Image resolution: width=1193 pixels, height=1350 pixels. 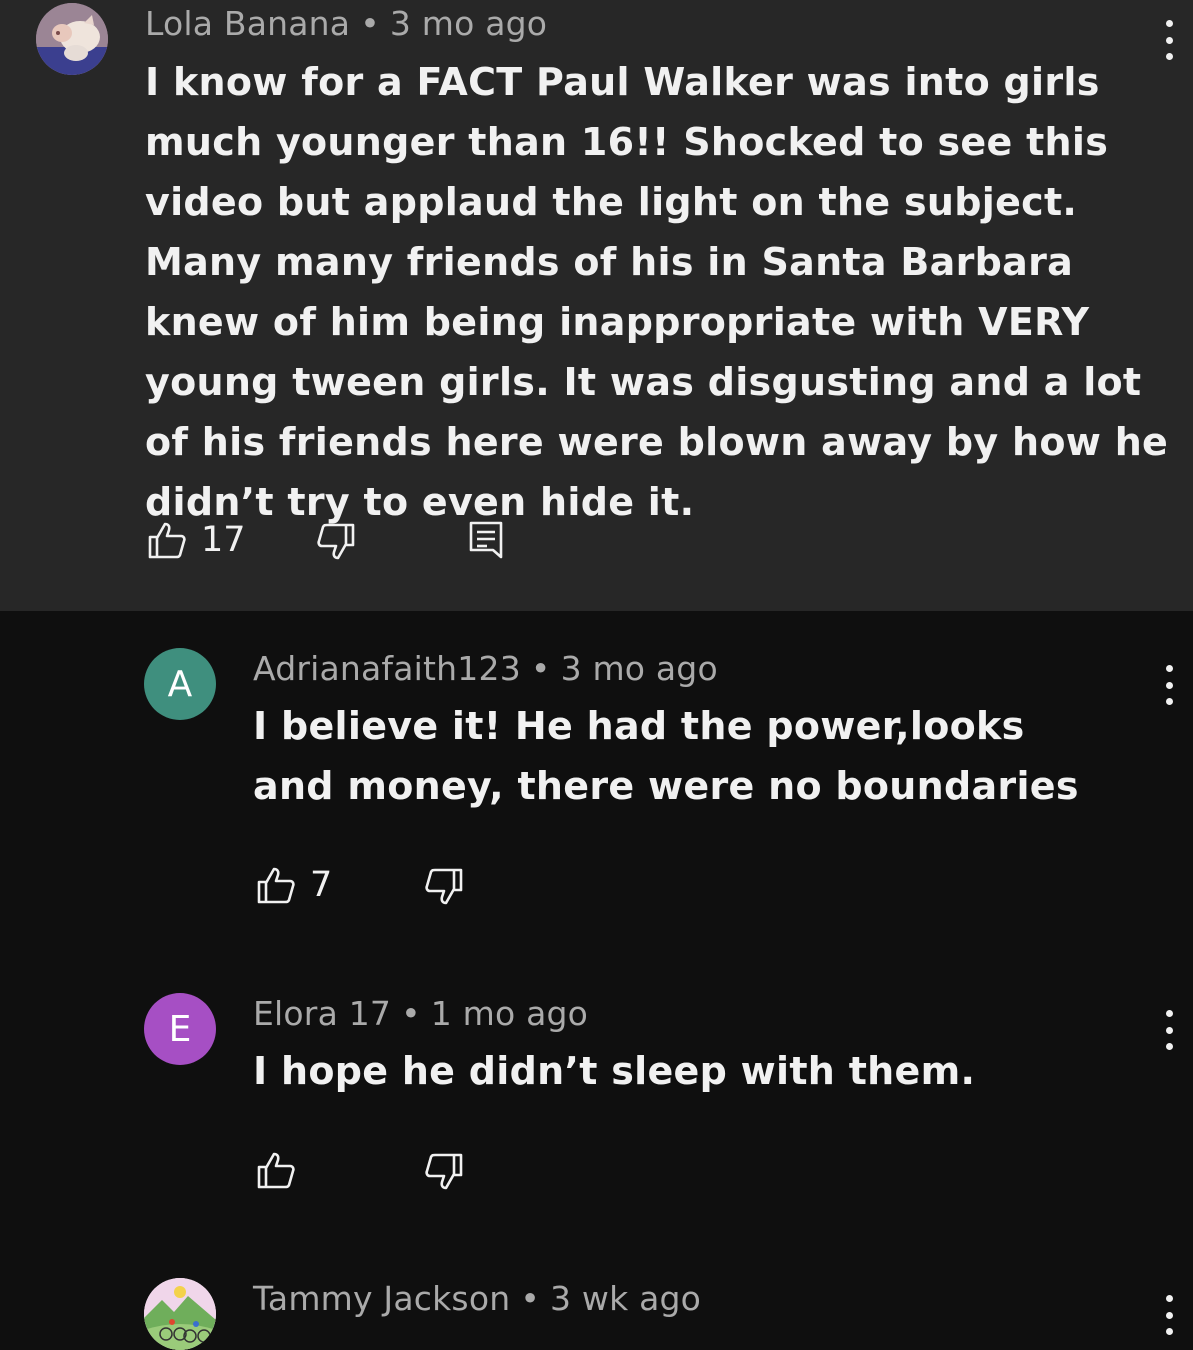 I want to click on comment-text: I hope he didn’t sleep with them., so click(x=614, y=1071).